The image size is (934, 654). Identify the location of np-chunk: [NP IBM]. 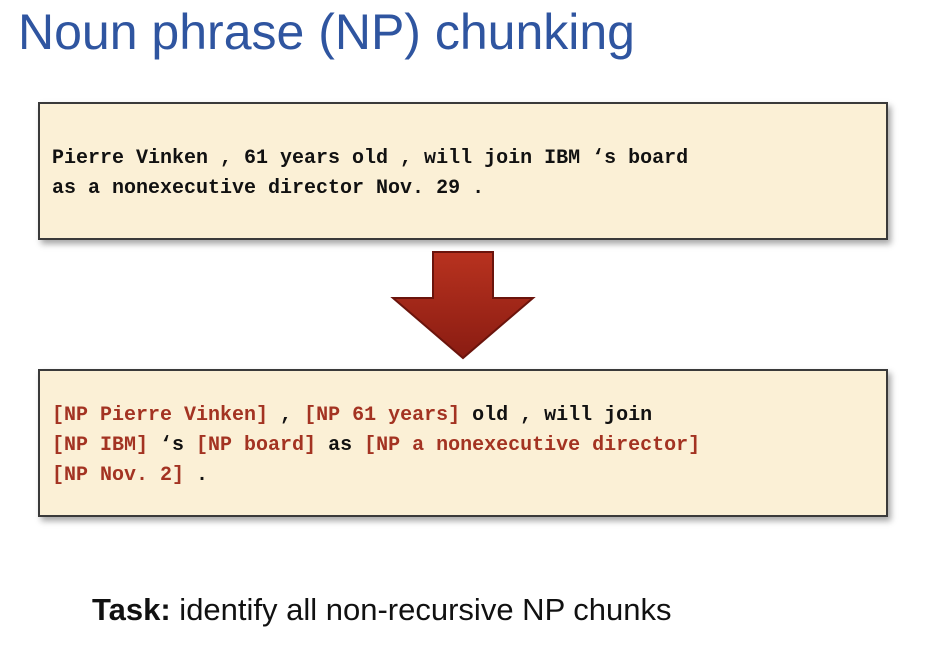
(100, 445).